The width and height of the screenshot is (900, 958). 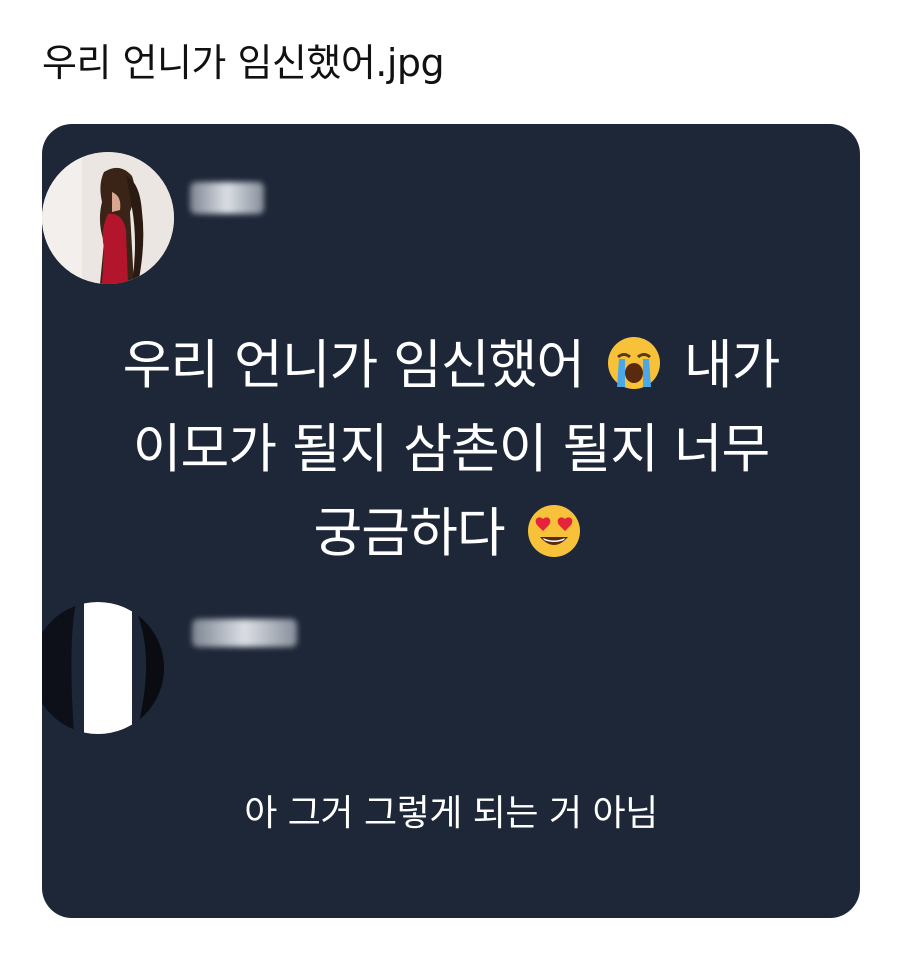 What do you see at coordinates (554, 531) in the screenshot?
I see `heart-eyes-face-icon` at bounding box center [554, 531].